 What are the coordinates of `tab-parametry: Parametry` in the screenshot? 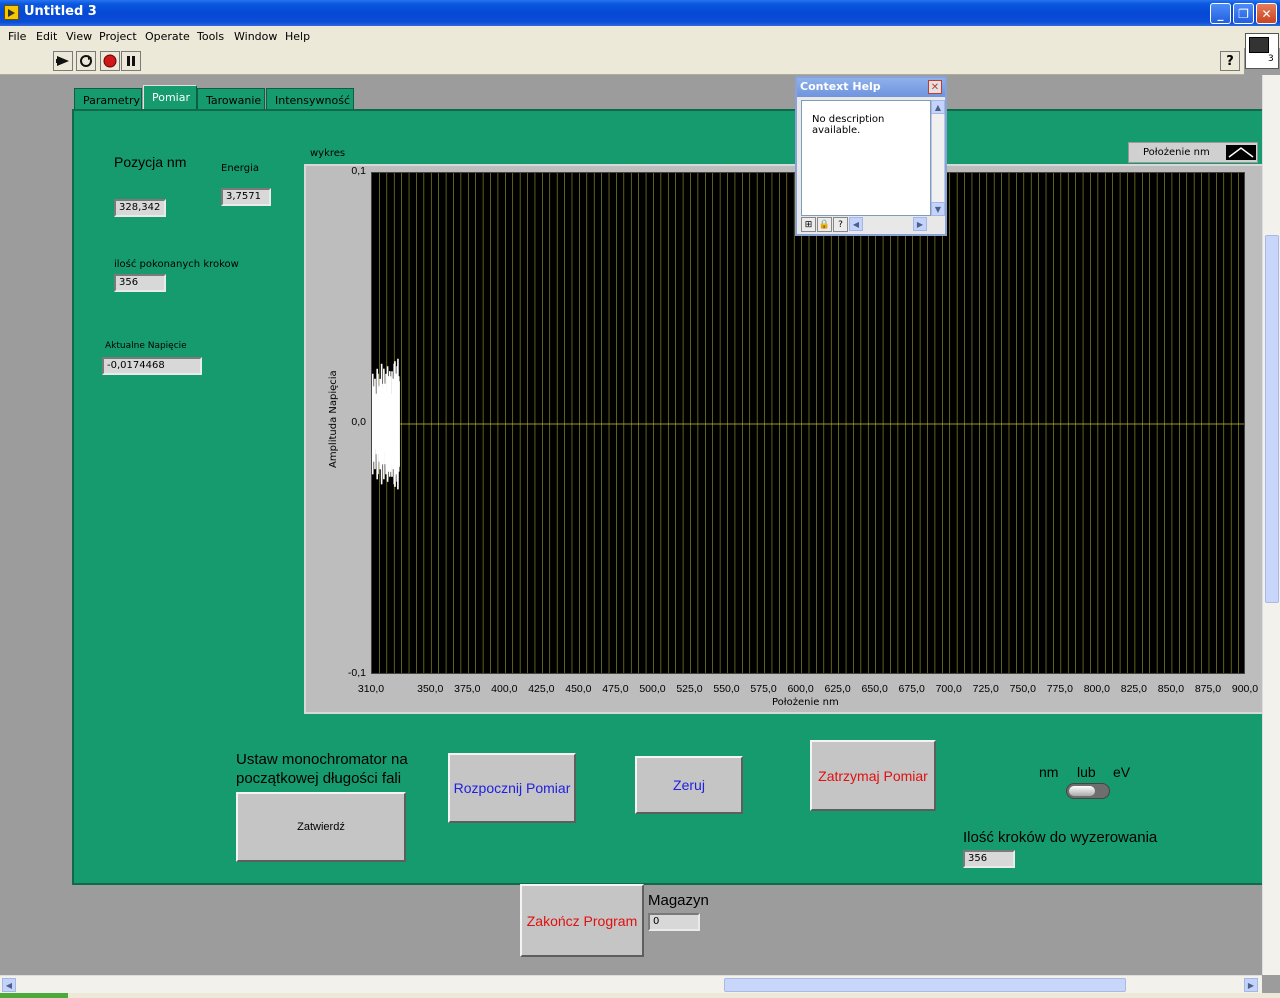 It's located at (108, 99).